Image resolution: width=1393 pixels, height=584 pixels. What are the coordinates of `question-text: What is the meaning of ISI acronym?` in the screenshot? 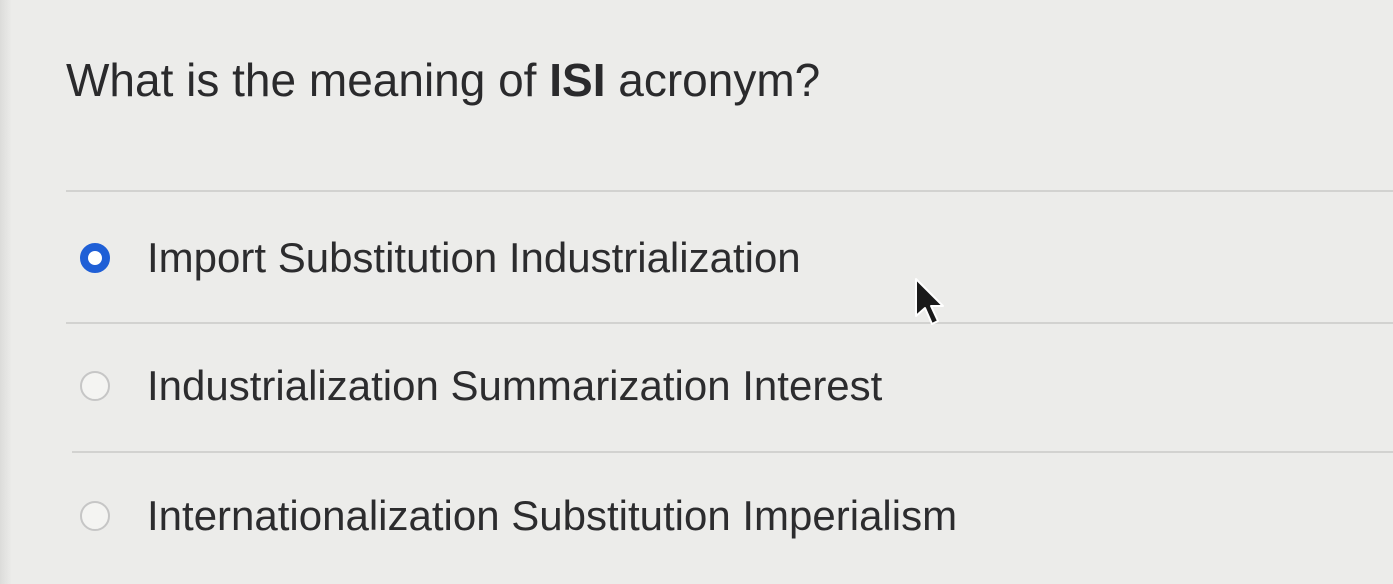 It's located at (443, 80).